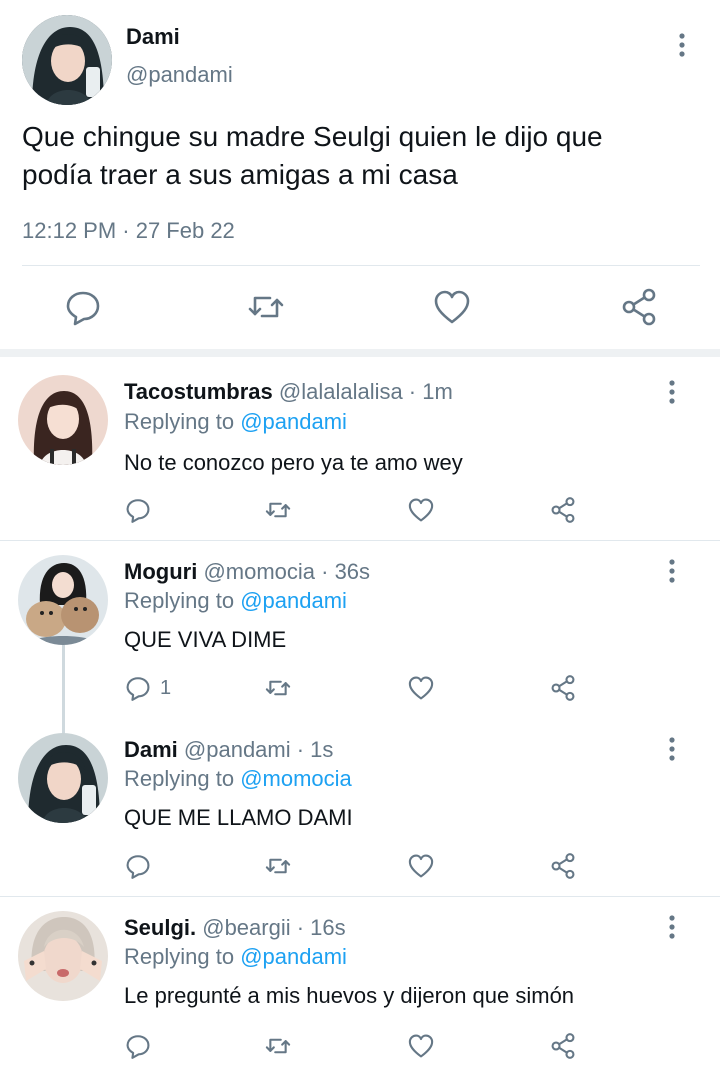 The image size is (720, 1070). I want to click on divider, so click(361, 265).